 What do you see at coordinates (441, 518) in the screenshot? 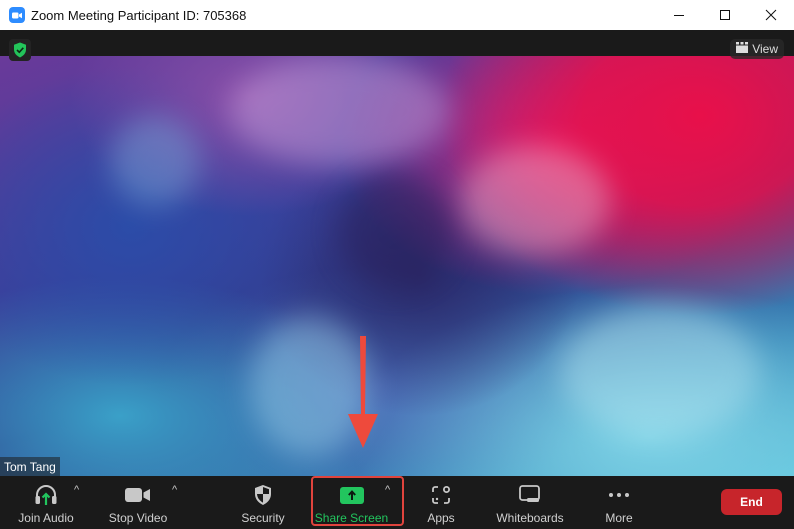
I see `apps-label: Apps` at bounding box center [441, 518].